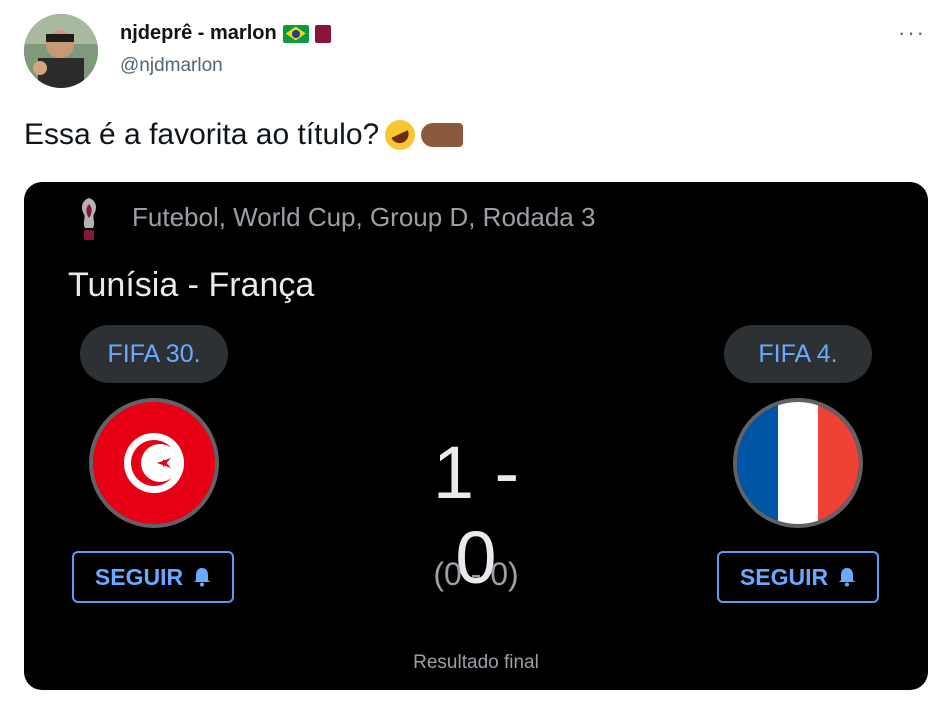 This screenshot has height=704, width=950. I want to click on avatar, so click(61, 51).